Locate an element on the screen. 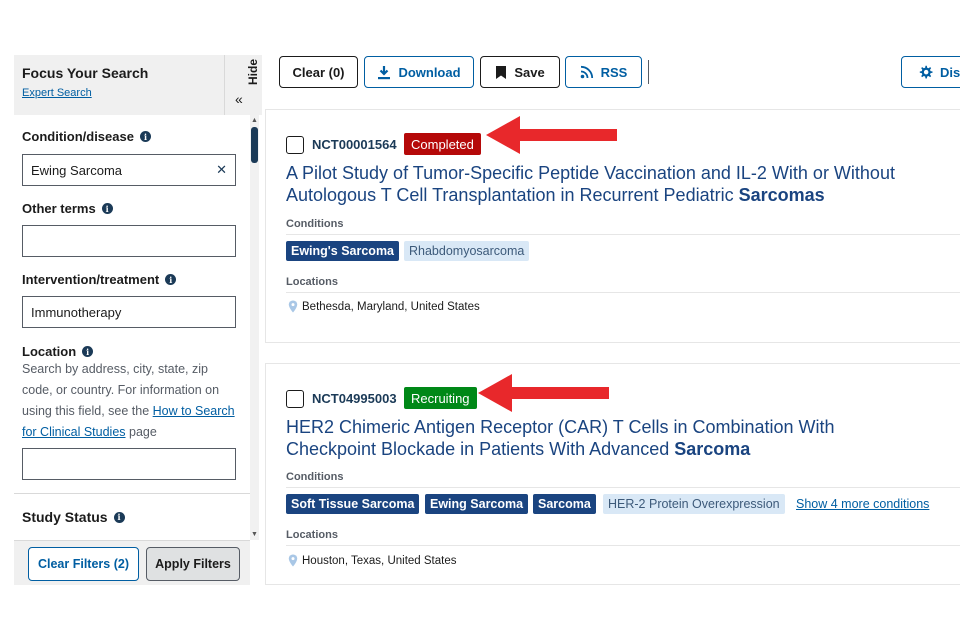 This screenshot has width=960, height=640. clear-filters-button: Clear Filters (2) is located at coordinates (83, 564).